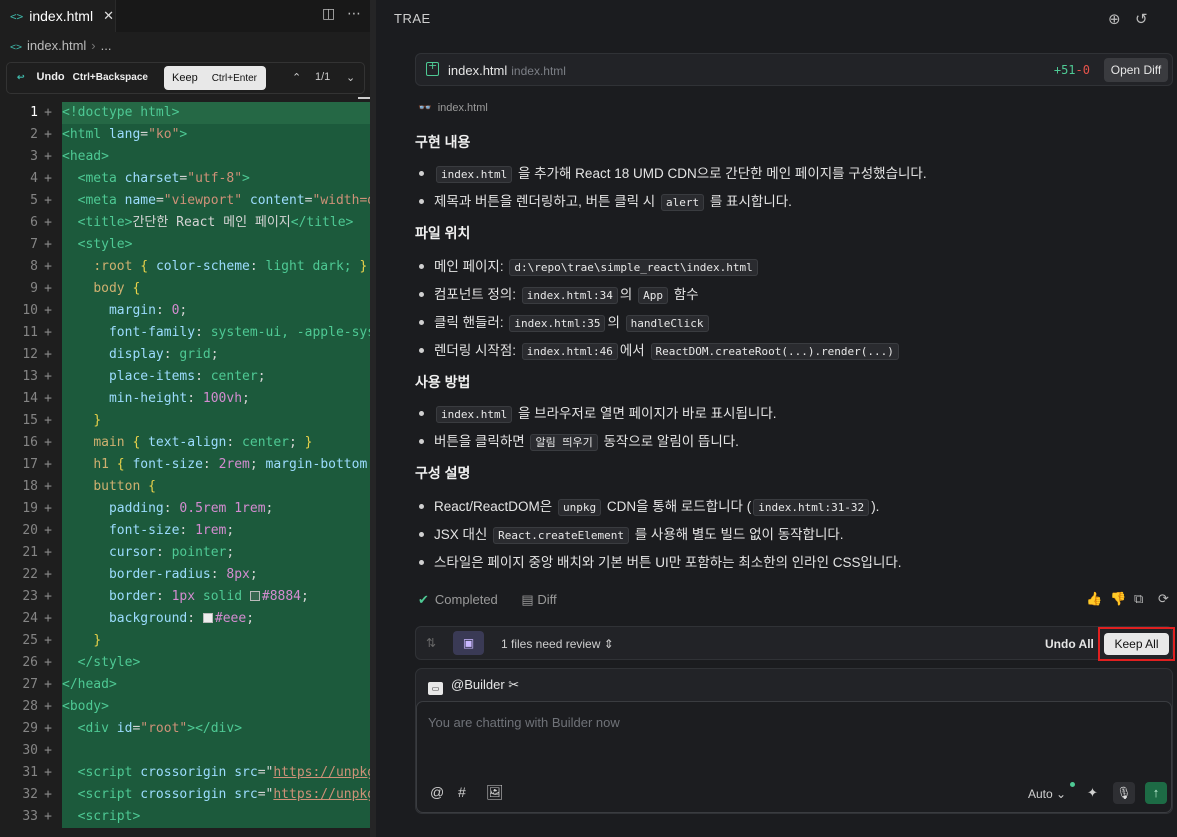 The width and height of the screenshot is (1177, 837). Describe the element at coordinates (50, 77) in the screenshot. I see `undo-label: Undo` at that location.